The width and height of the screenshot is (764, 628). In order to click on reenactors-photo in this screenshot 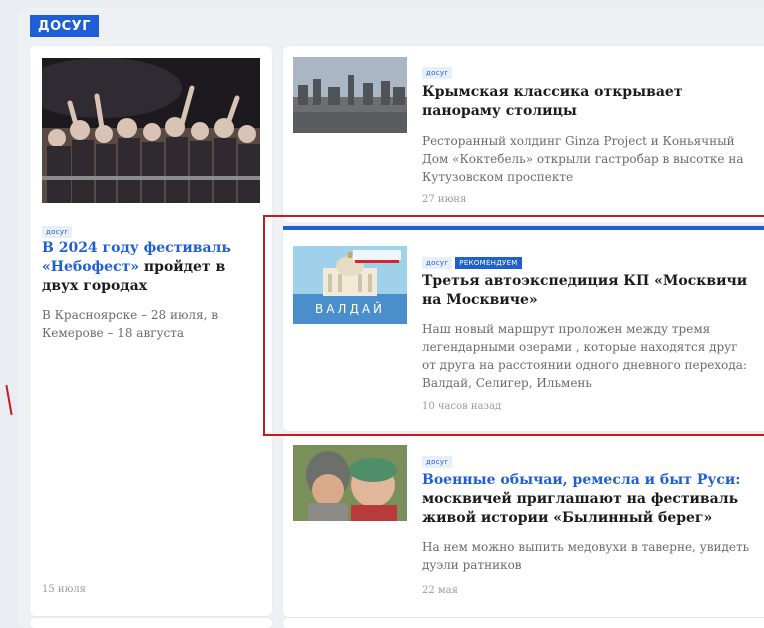, I will do `click(350, 483)`.